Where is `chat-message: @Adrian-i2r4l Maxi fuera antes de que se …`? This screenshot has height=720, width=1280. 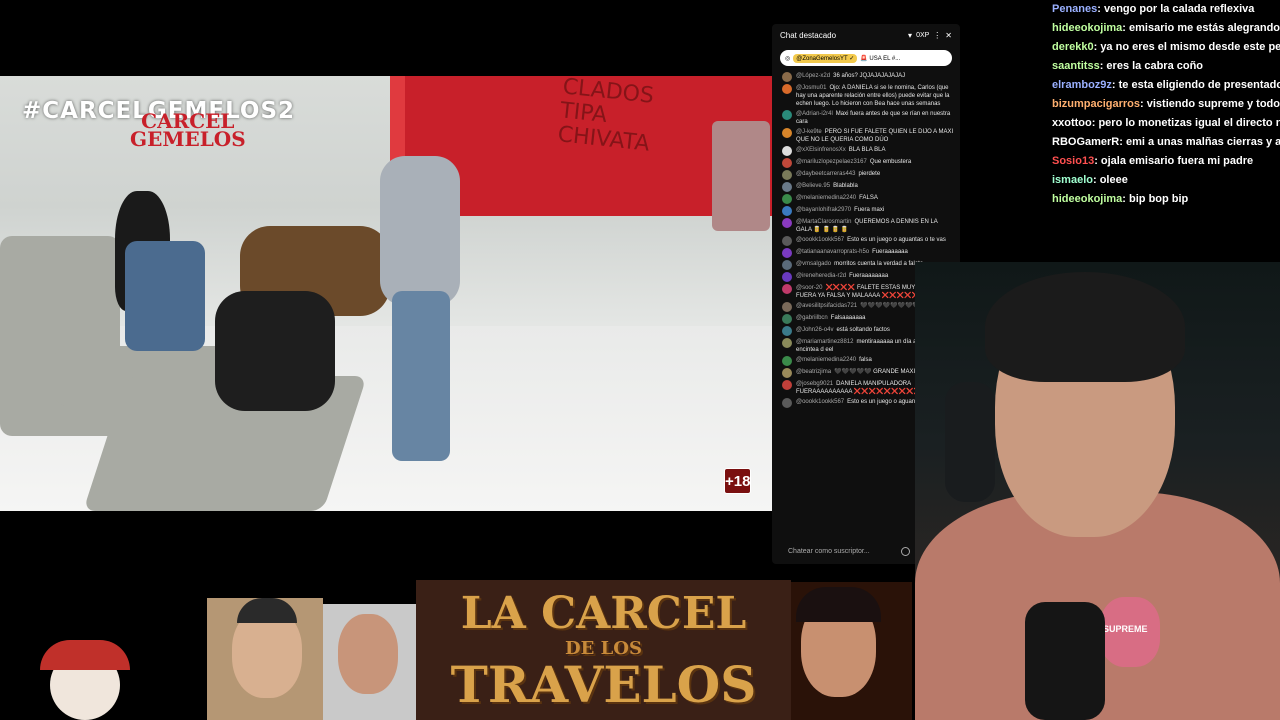
chat-message: @Adrian-i2r4l Maxi fuera antes de que se … is located at coordinates (868, 118).